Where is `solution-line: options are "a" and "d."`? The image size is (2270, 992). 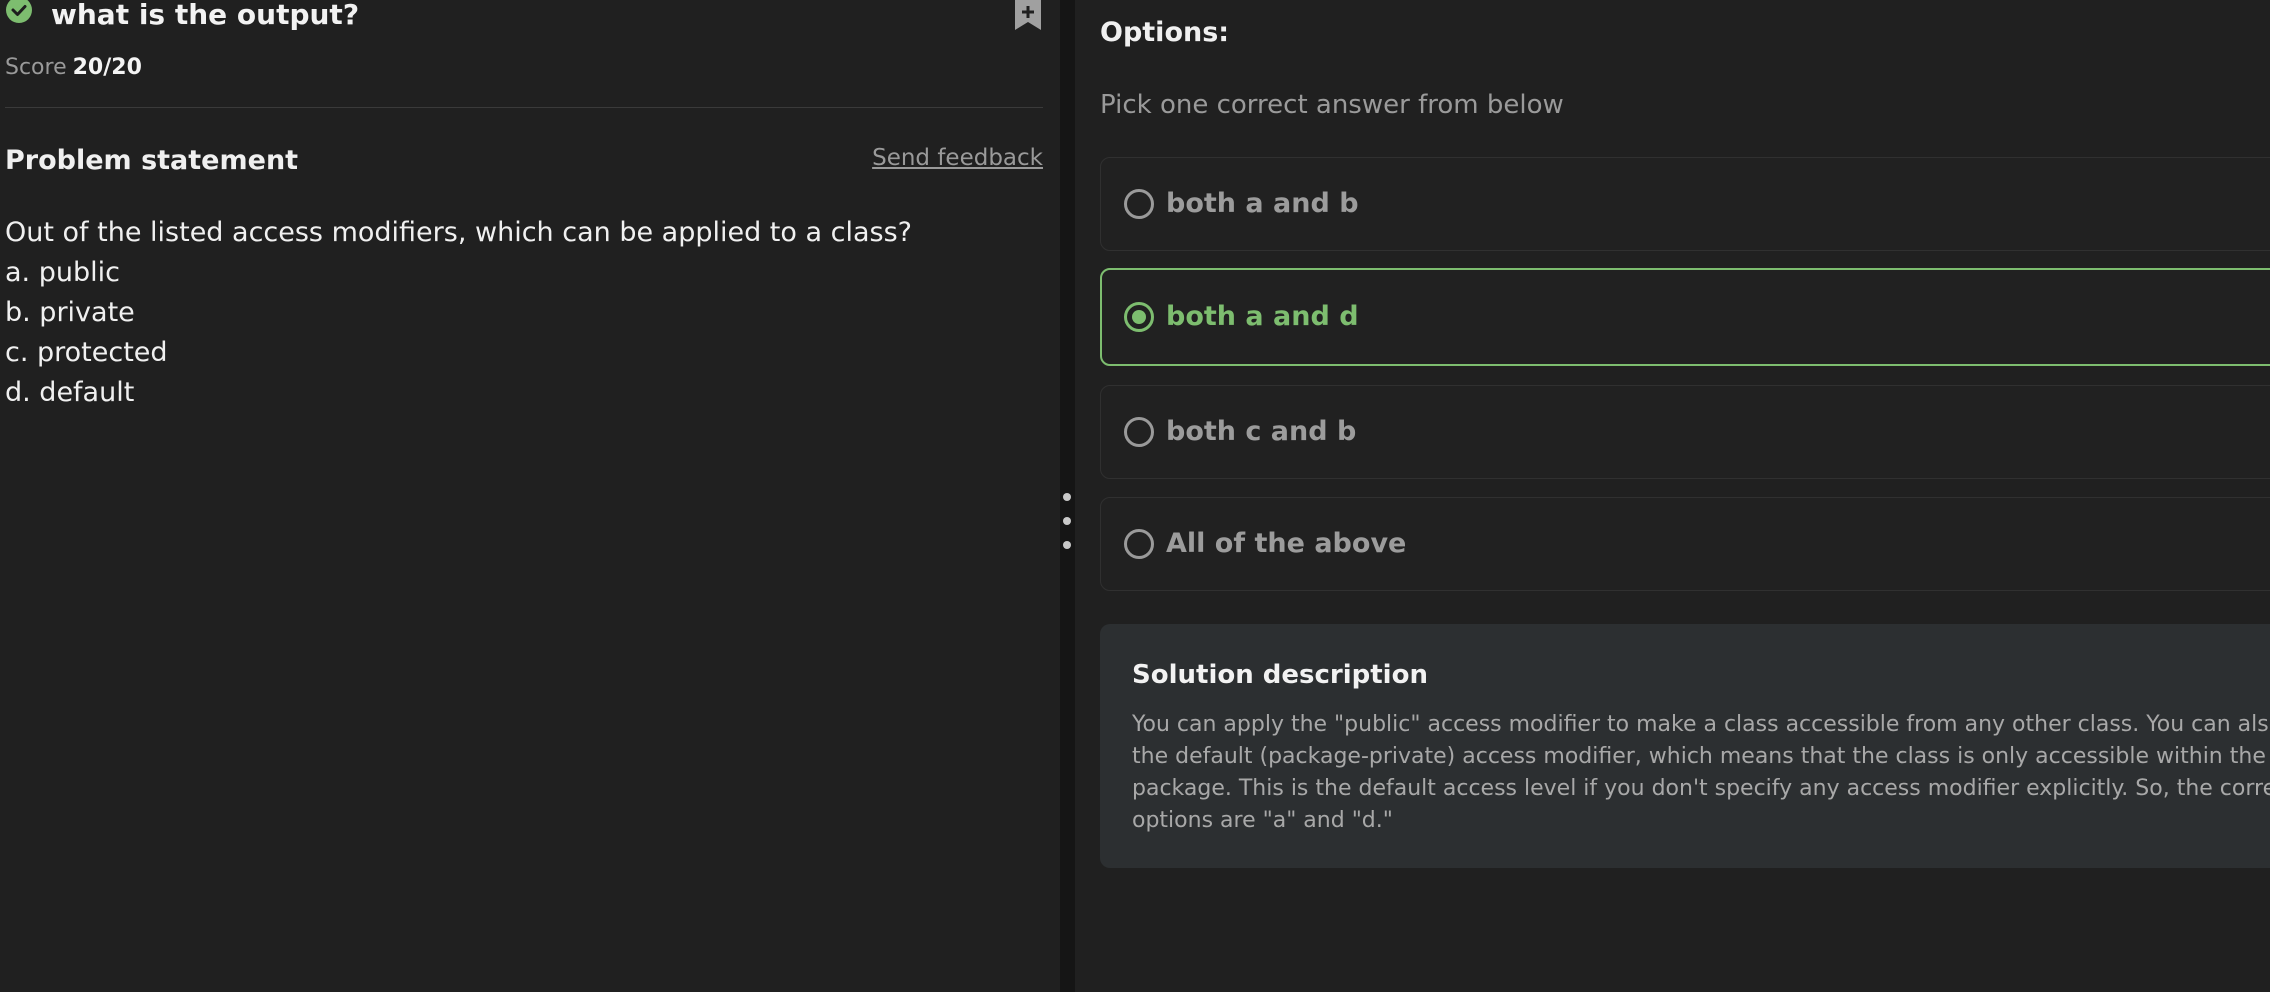 solution-line: options are "a" and "d." is located at coordinates (1262, 820).